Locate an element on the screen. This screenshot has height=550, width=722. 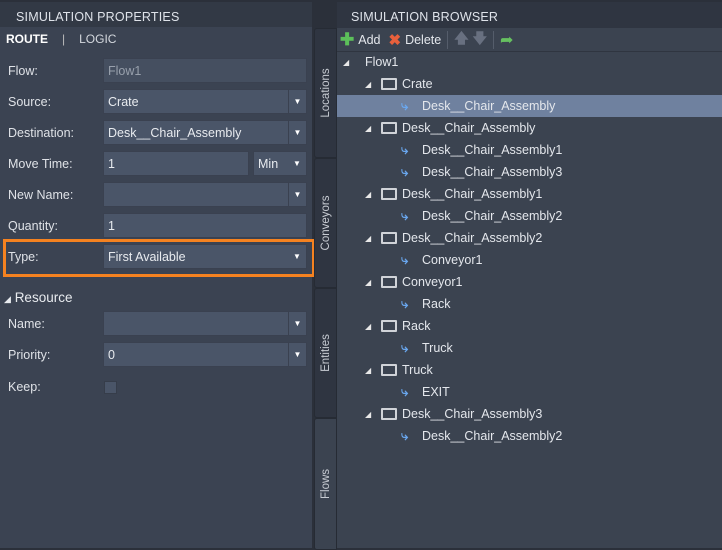
keep-label: Keep: is located at coordinates (24, 387).